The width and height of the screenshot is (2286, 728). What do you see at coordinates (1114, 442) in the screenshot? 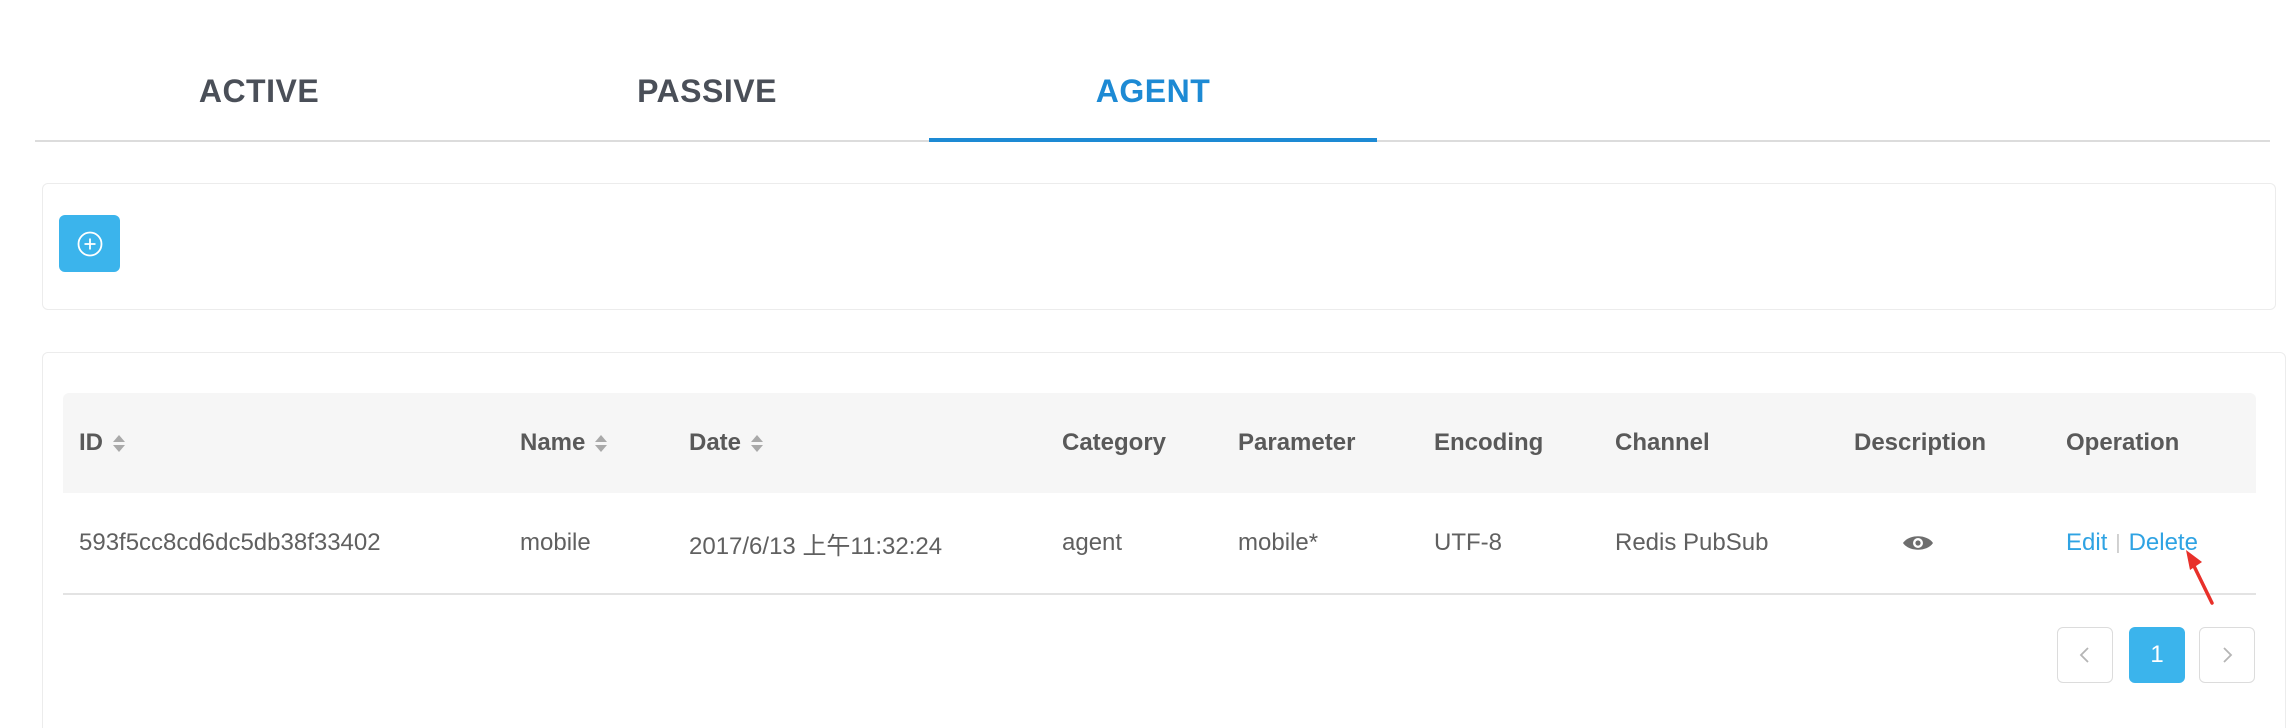
I see `column-header-category: Category` at bounding box center [1114, 442].